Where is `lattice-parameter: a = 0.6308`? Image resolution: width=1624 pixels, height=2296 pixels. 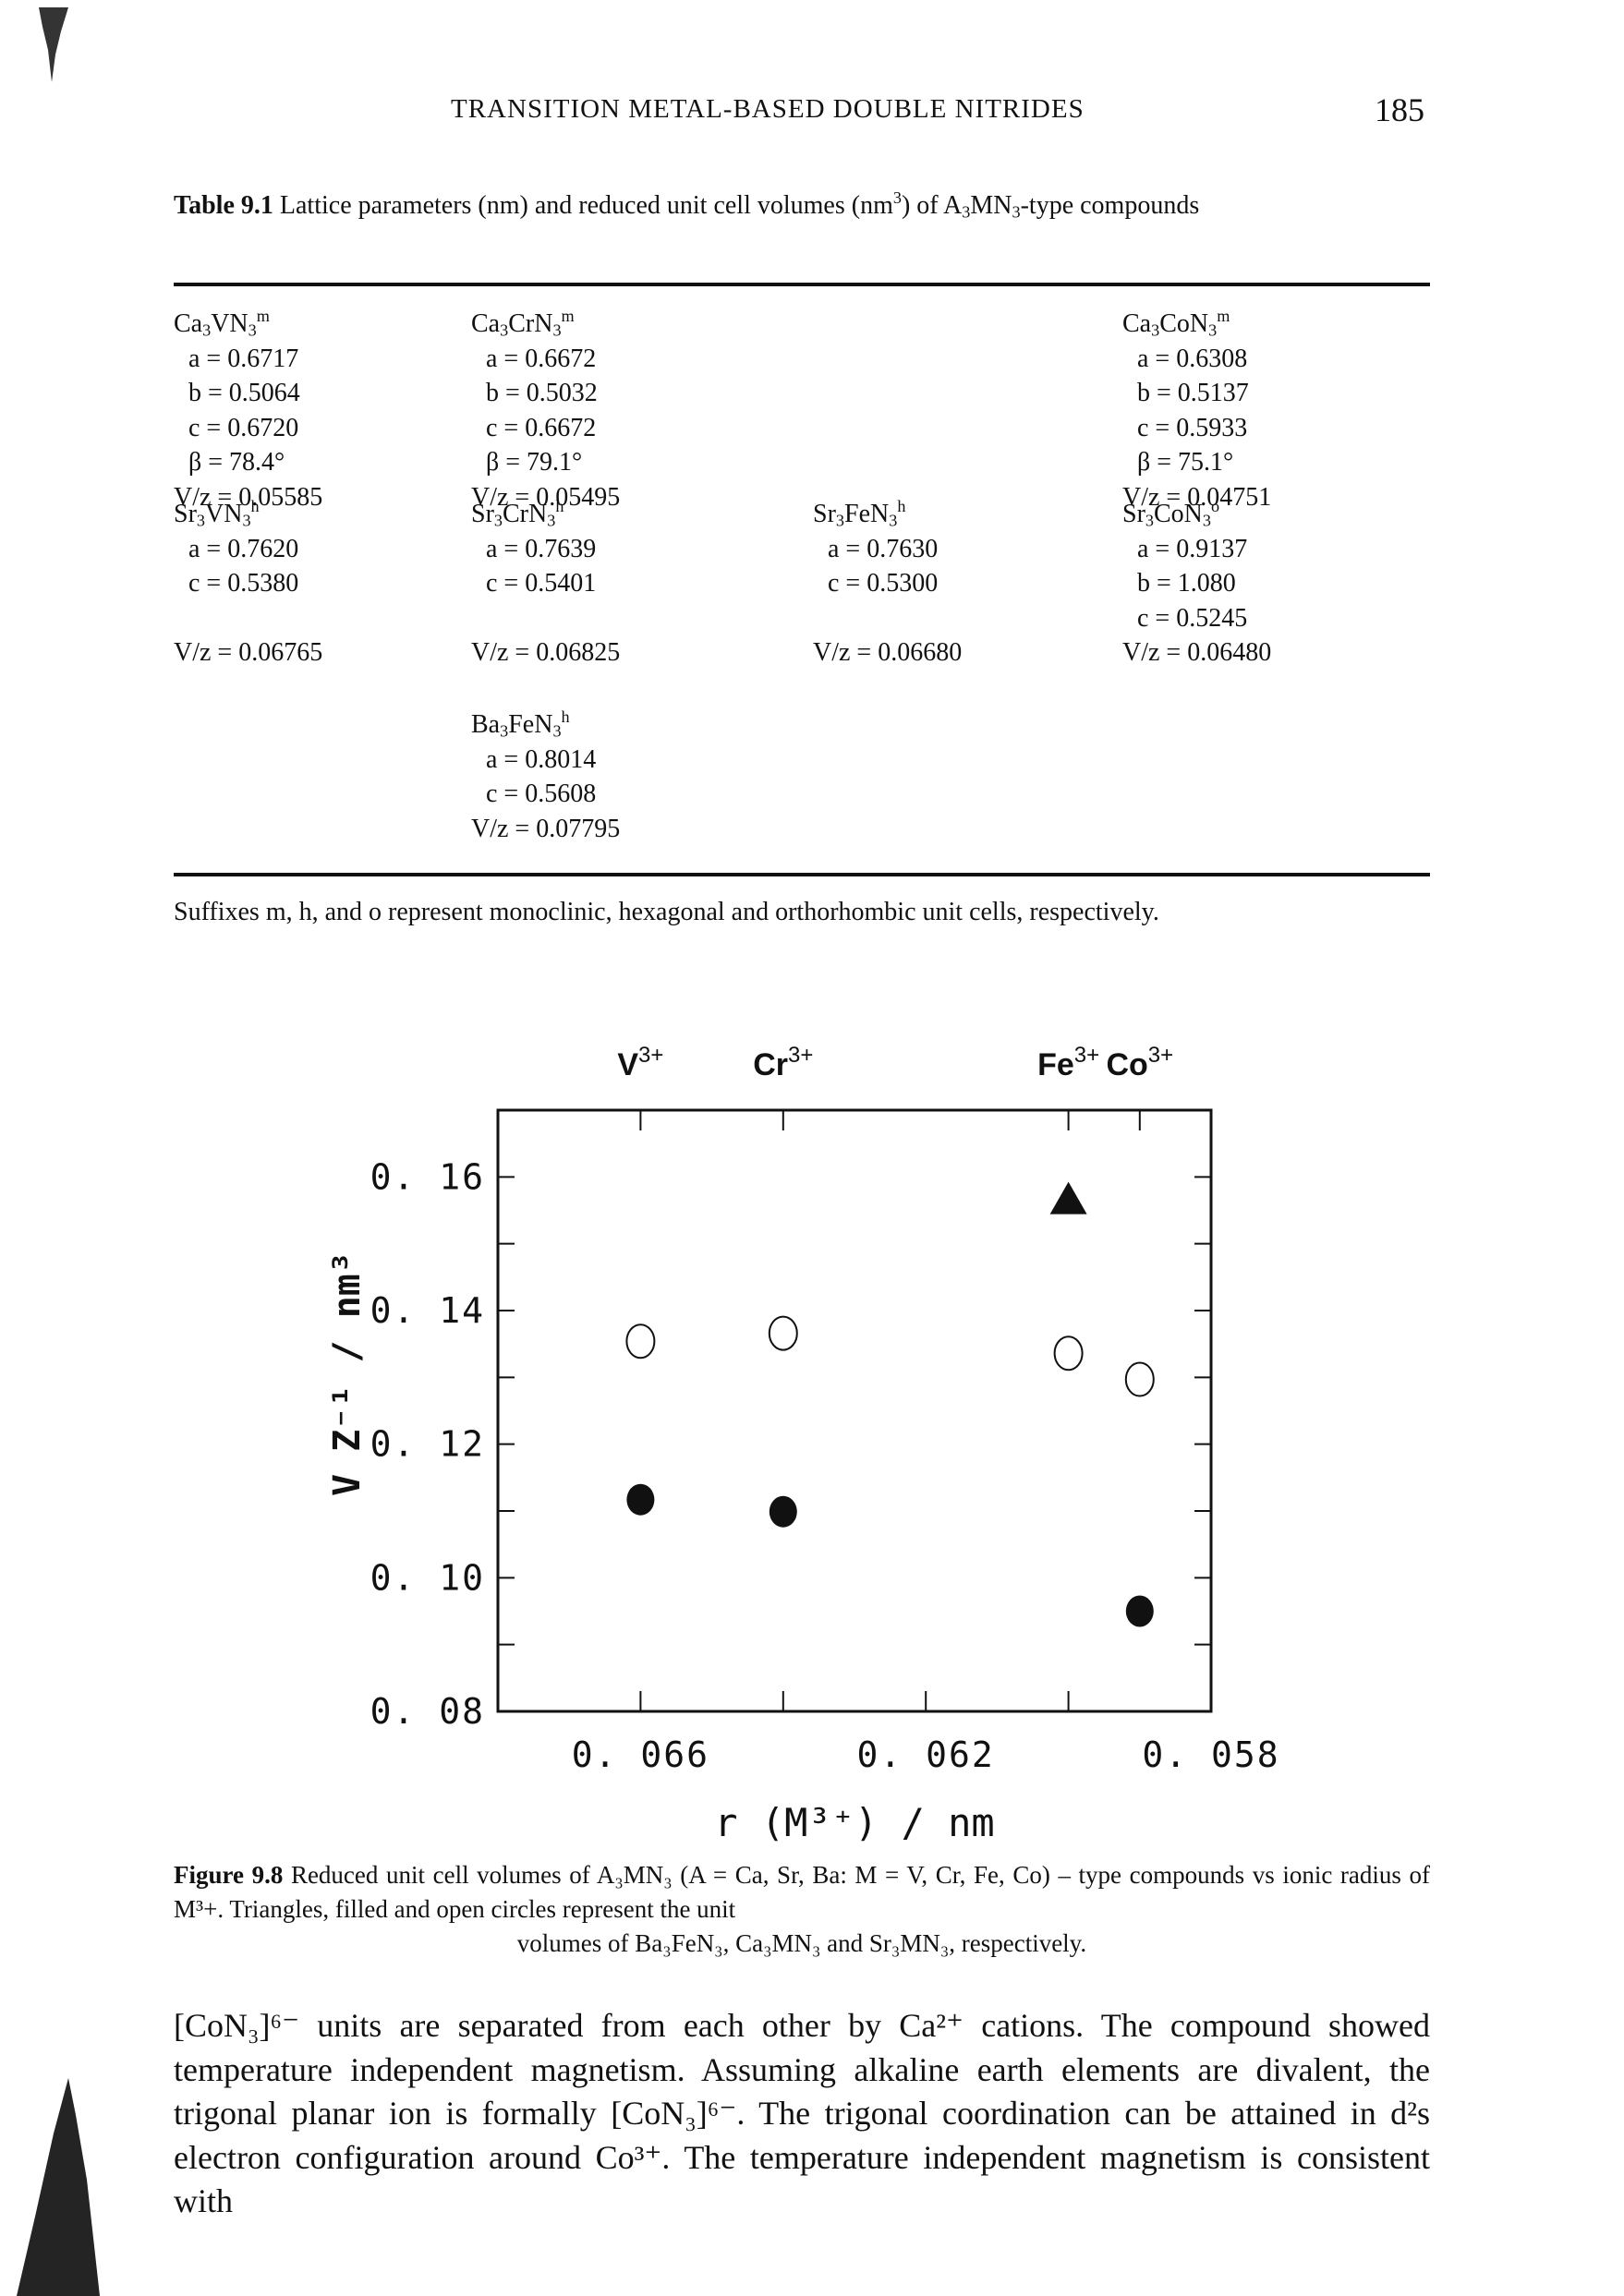 lattice-parameter: a = 0.6308 is located at coordinates (1192, 359).